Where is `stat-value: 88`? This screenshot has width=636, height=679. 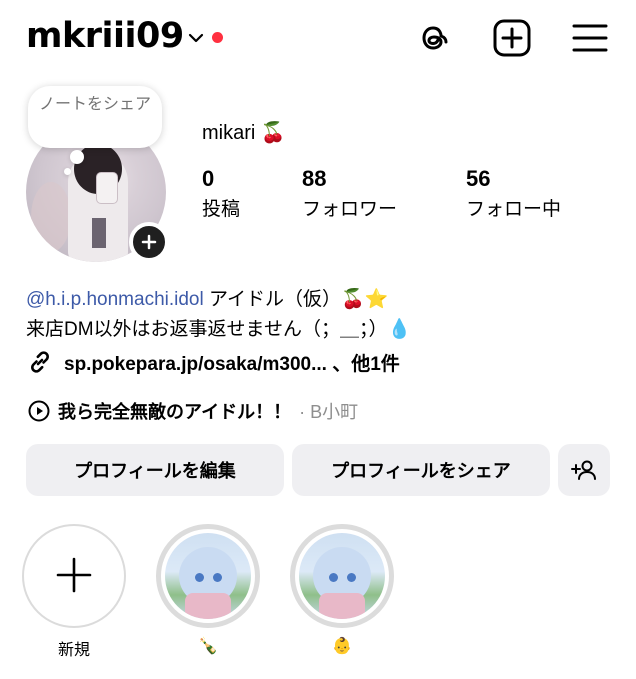 stat-value: 88 is located at coordinates (314, 178).